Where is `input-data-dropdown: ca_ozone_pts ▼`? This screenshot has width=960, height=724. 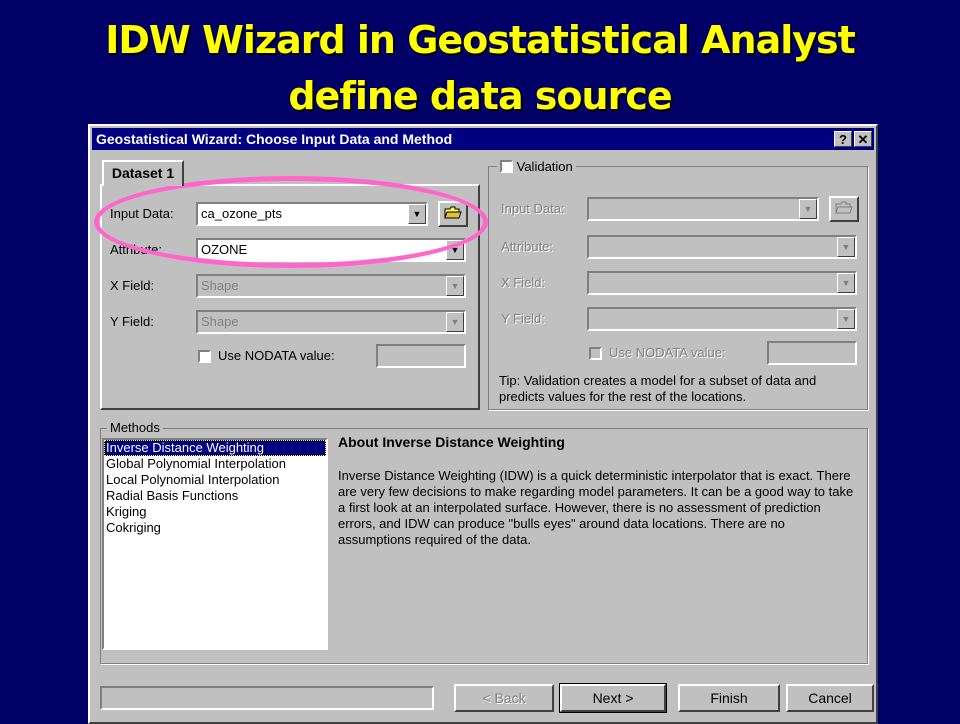 input-data-dropdown: ca_ozone_pts ▼ is located at coordinates (312, 214).